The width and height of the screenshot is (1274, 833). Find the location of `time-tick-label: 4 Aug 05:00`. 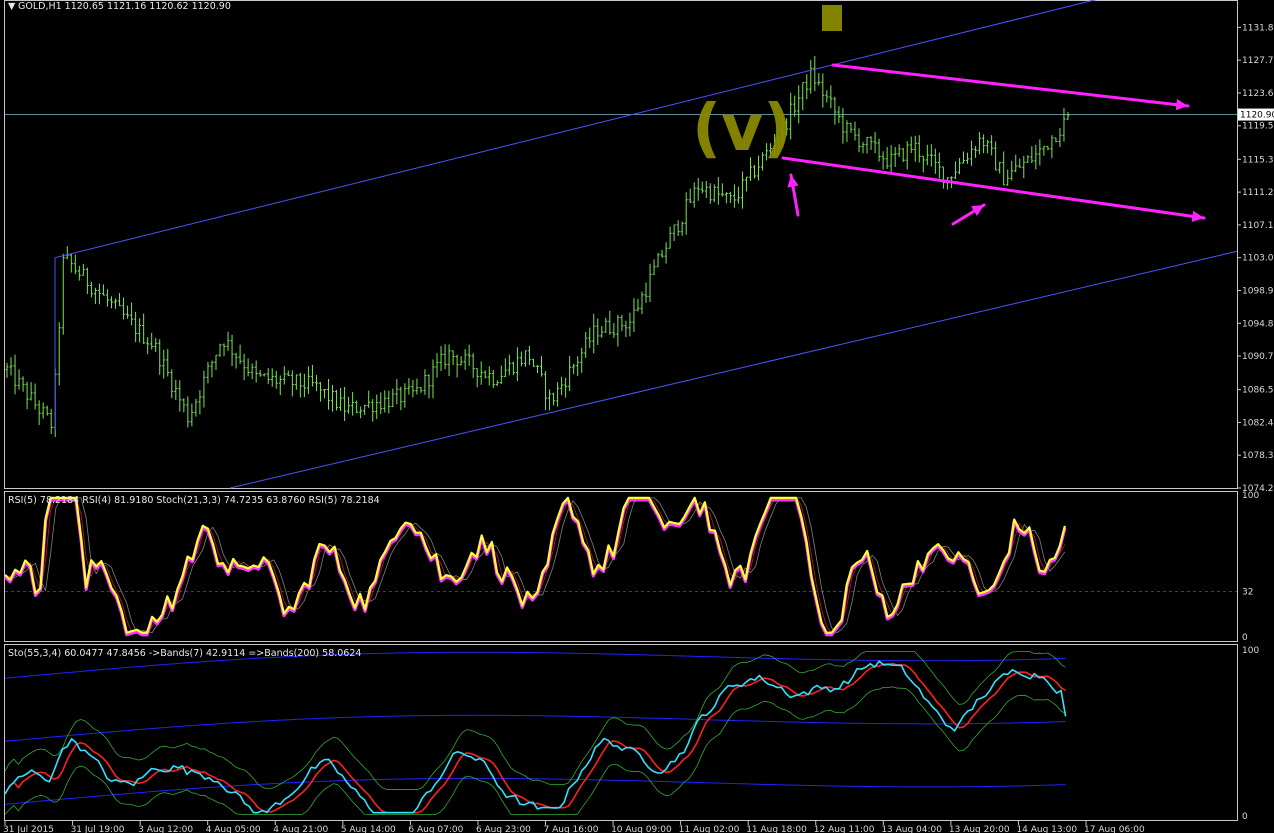

time-tick-label: 4 Aug 05:00 is located at coordinates (233, 829).